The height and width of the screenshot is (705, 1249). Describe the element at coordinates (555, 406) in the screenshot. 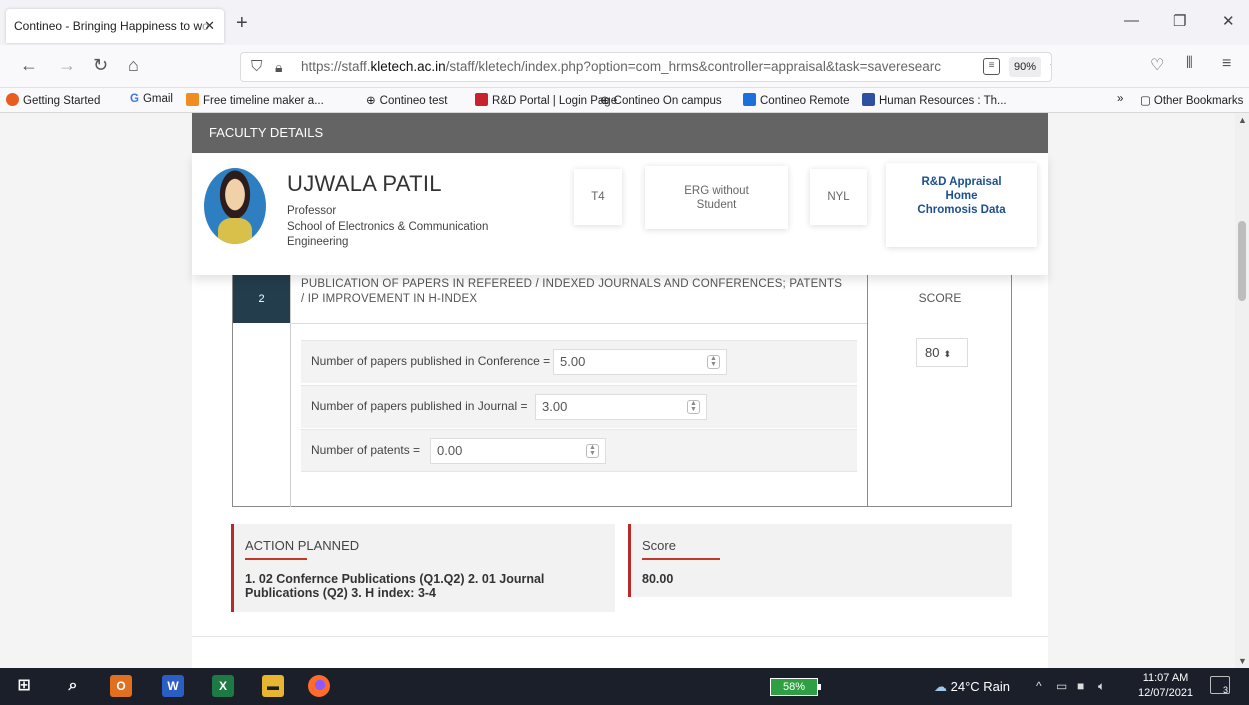

I see `journal-papers-value: 3.00` at that location.